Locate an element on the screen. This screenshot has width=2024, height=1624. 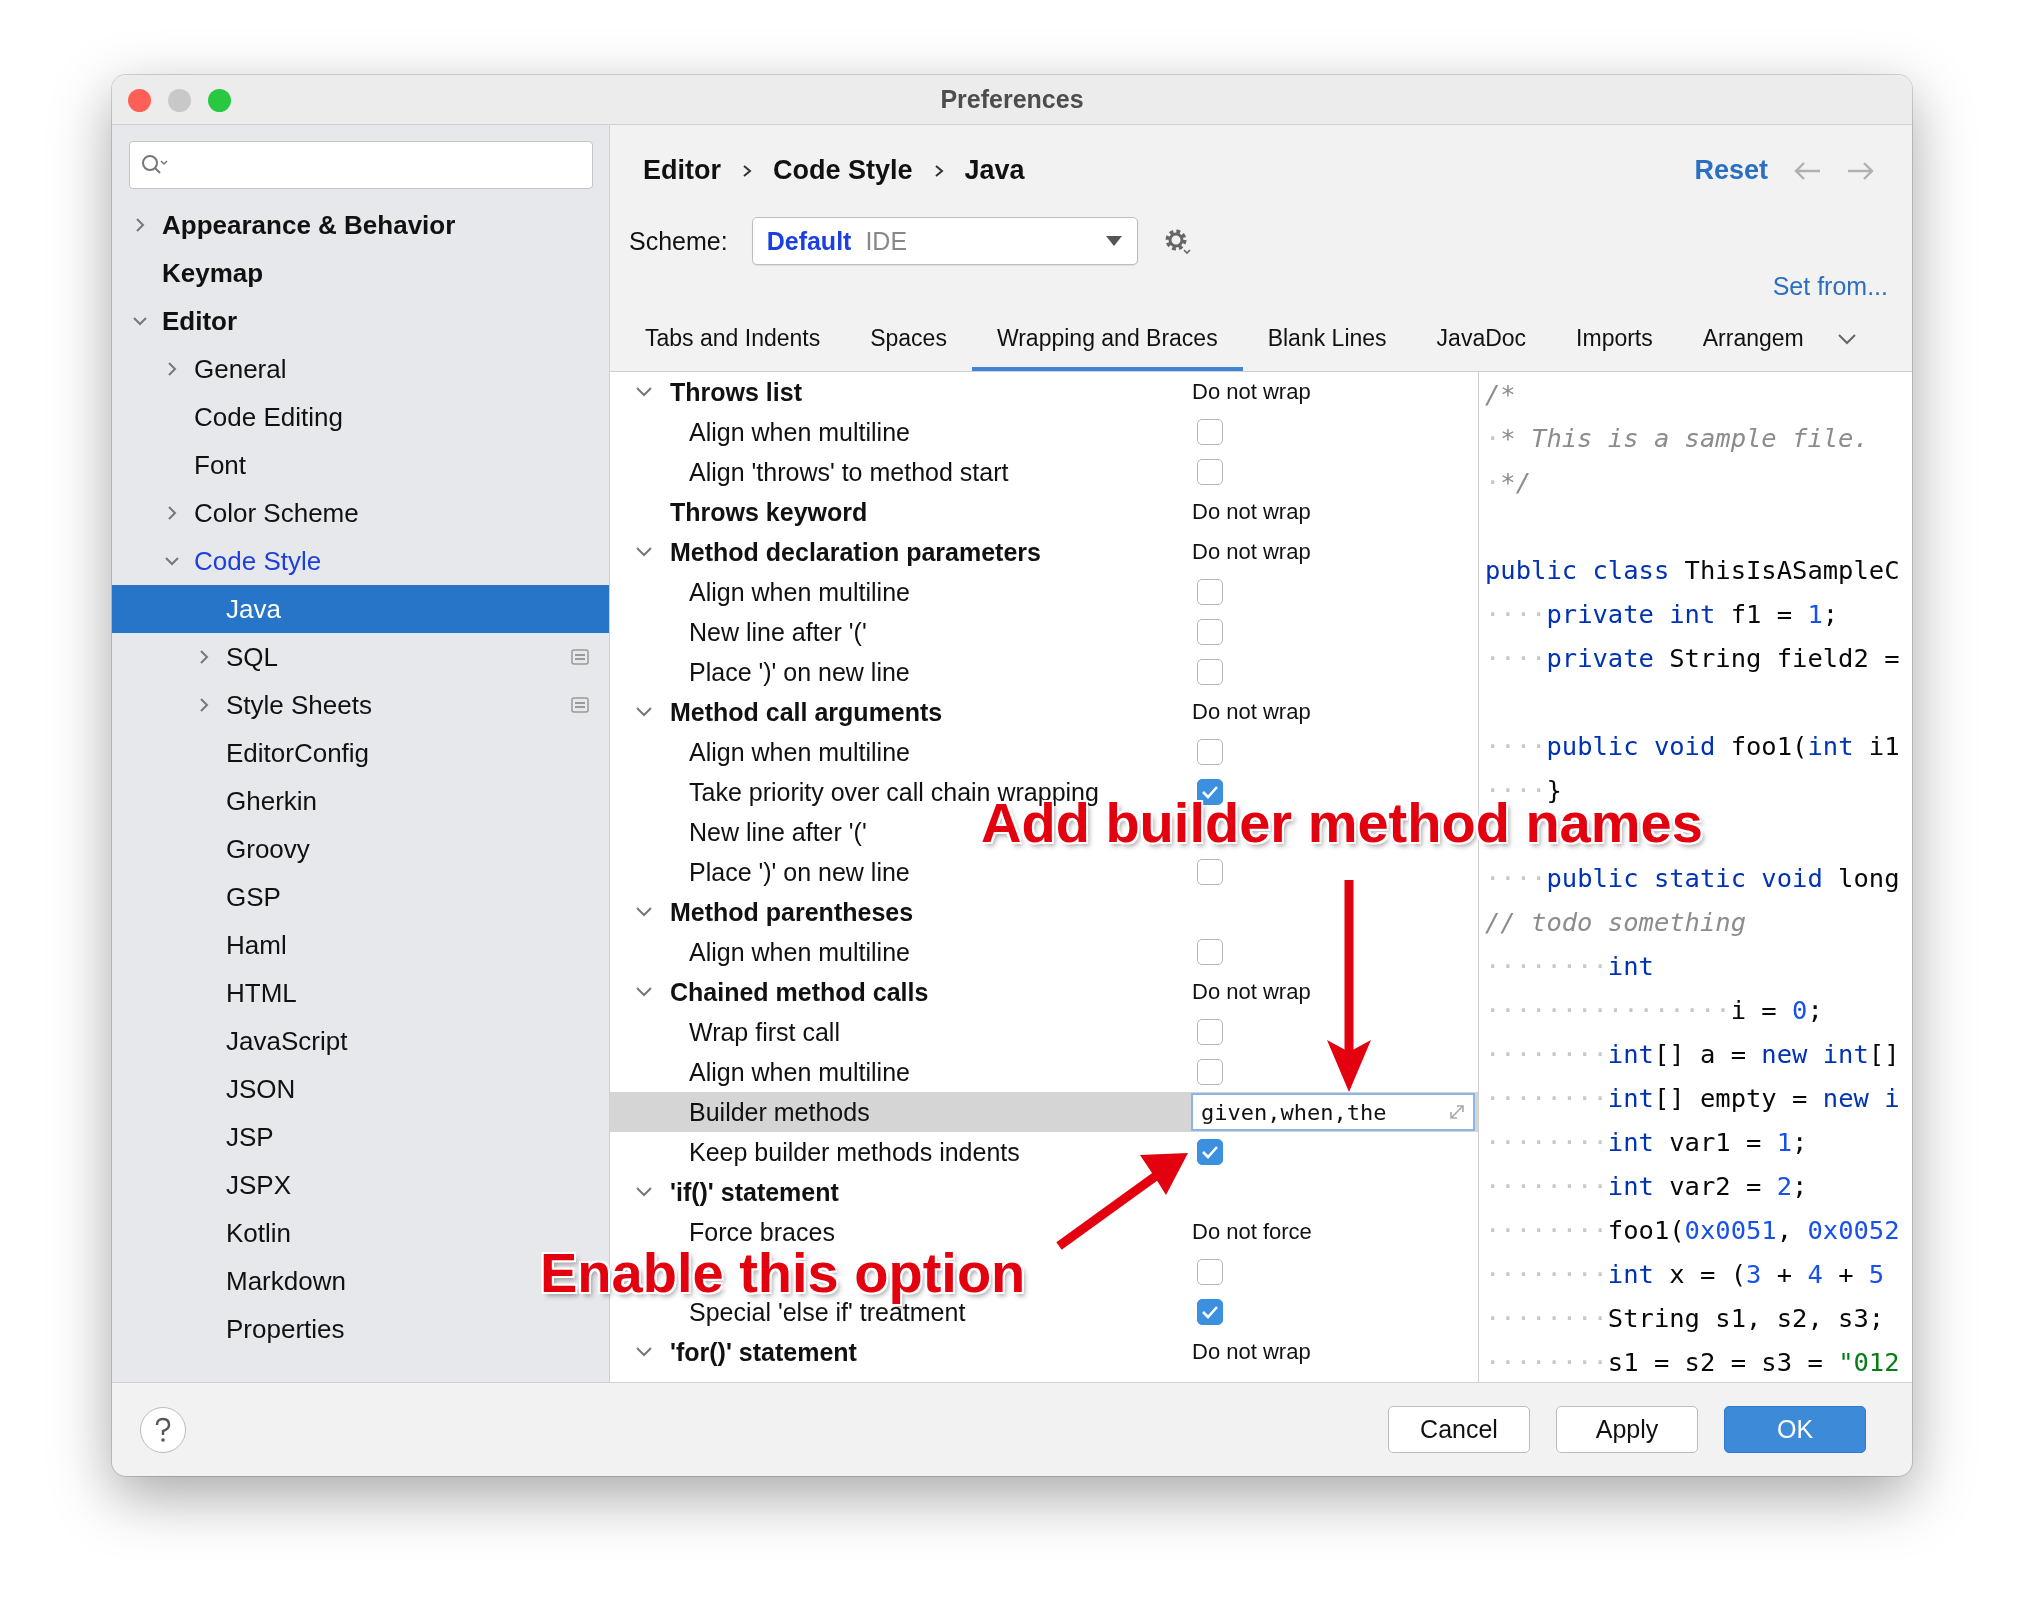
tab: Arrangem is located at coordinates (1753, 338).